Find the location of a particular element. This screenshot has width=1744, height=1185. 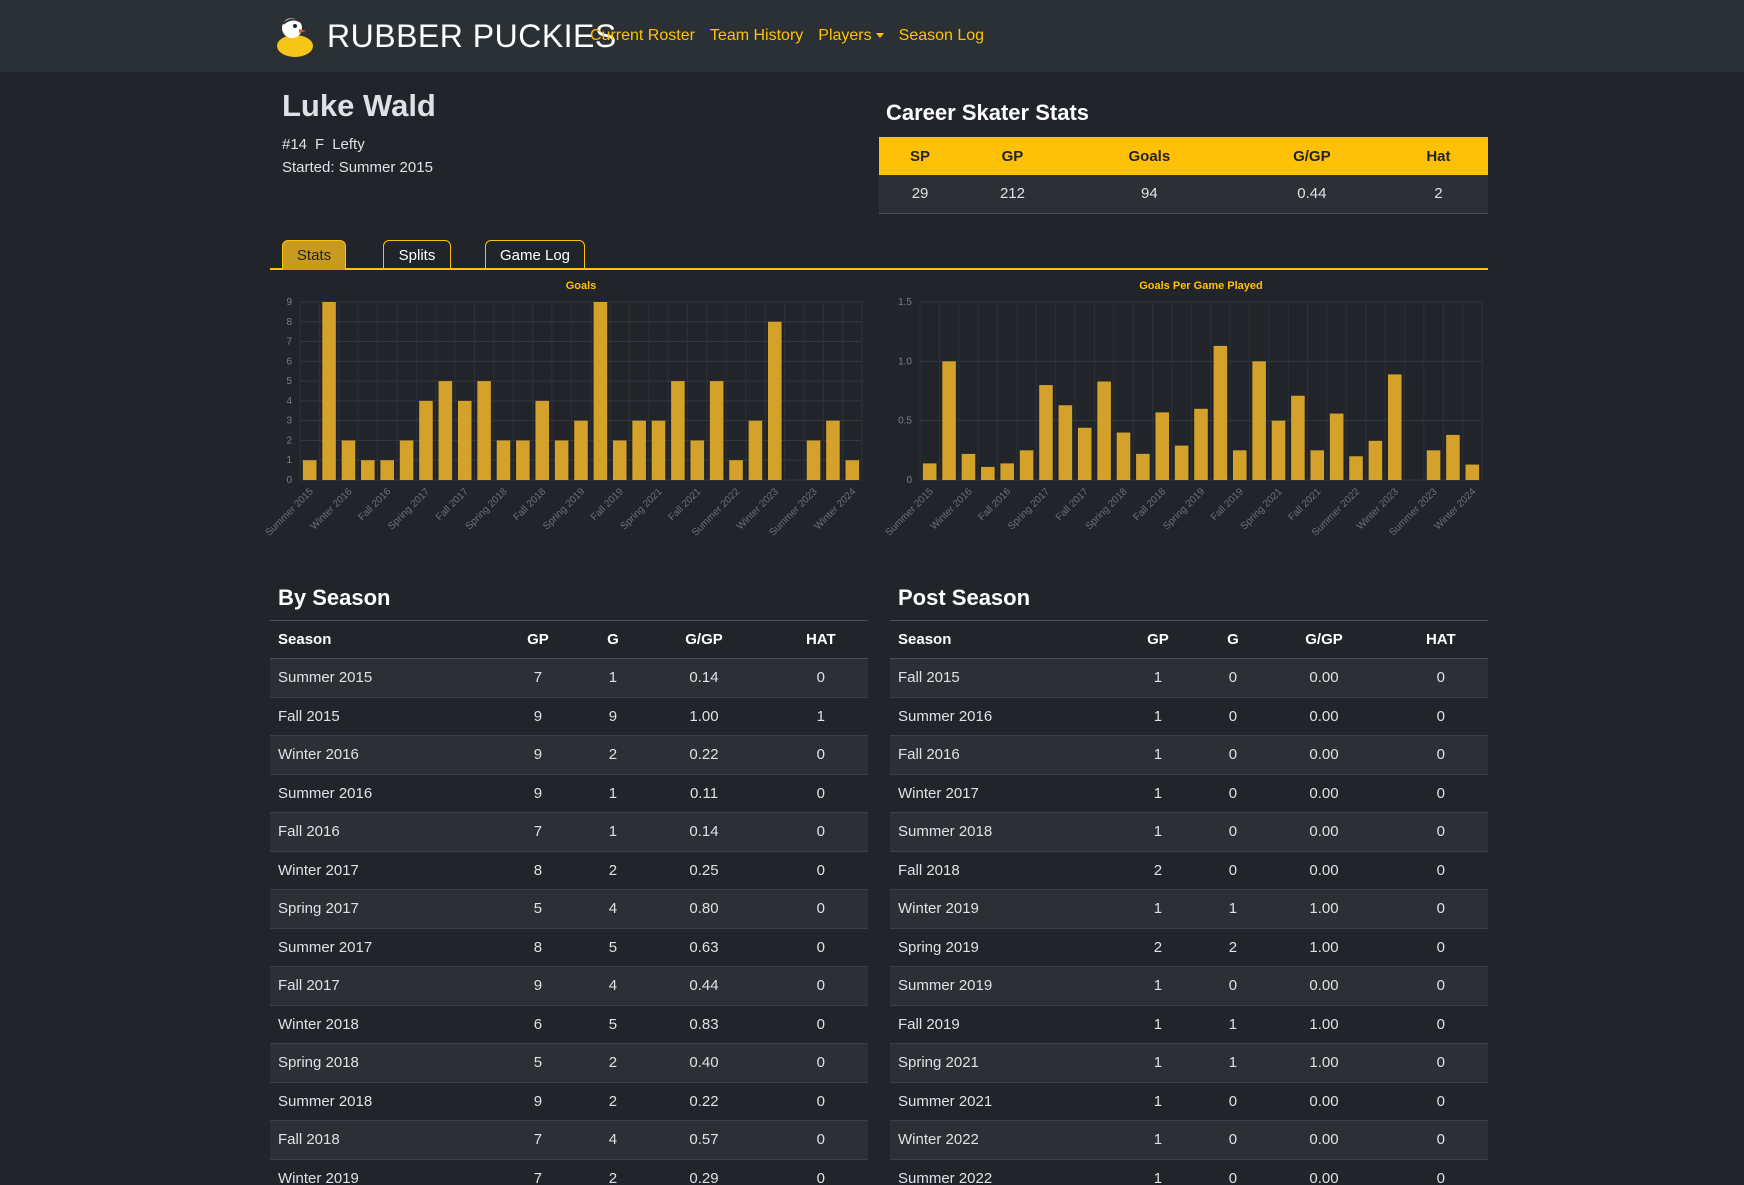

nav-current-roster: Current Roster is located at coordinates (642, 36).